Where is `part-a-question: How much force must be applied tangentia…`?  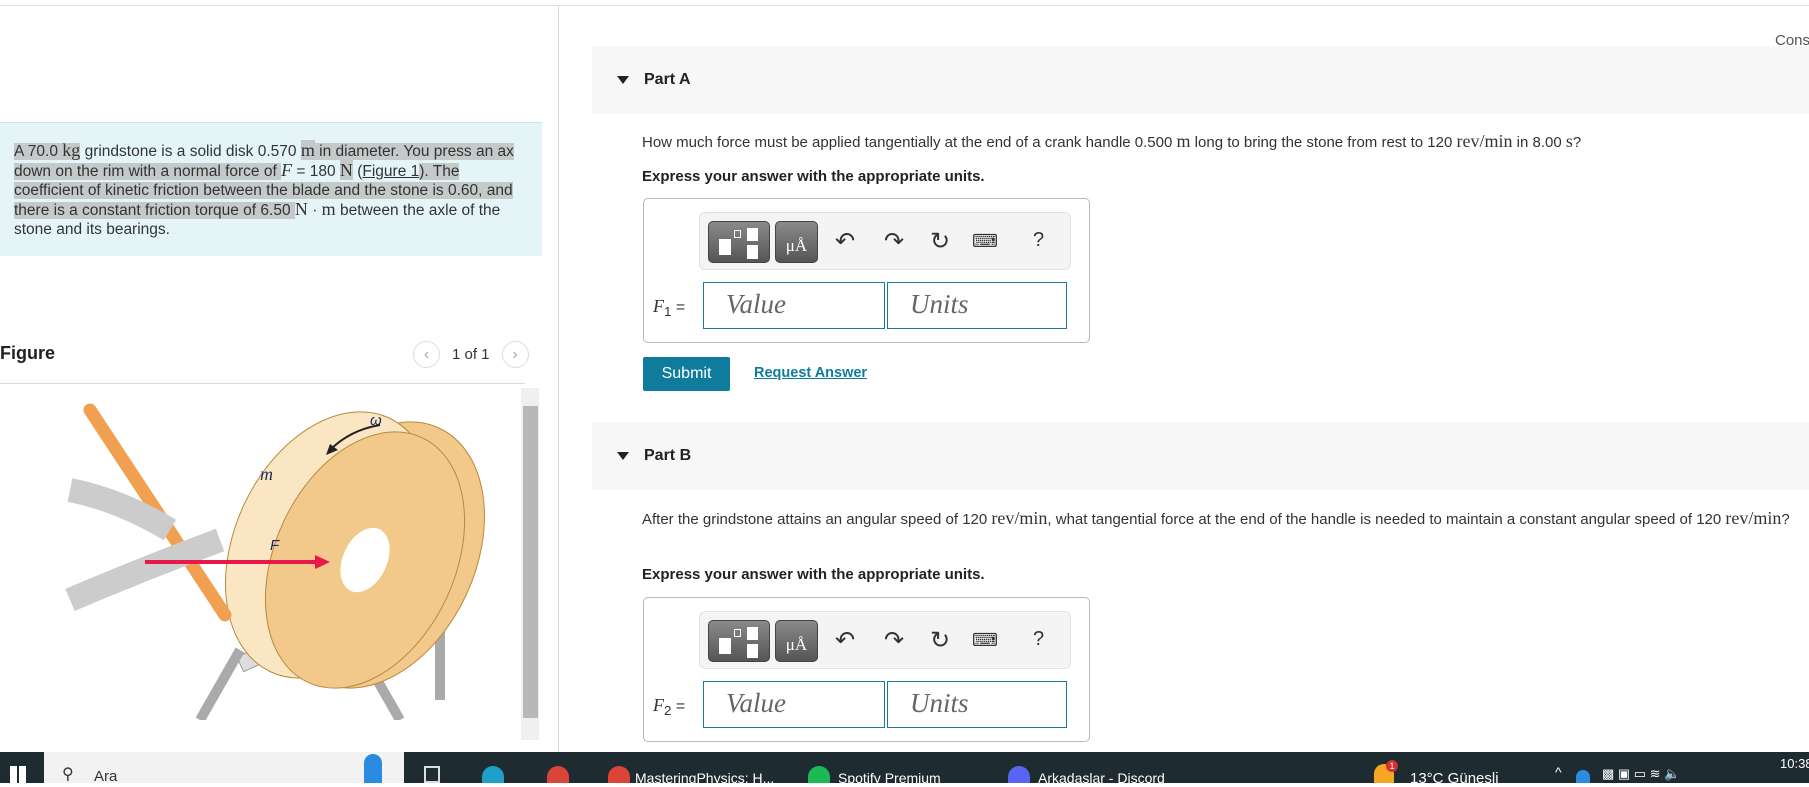
part-a-question: How much force must be applied tangentia… is located at coordinates (1112, 141).